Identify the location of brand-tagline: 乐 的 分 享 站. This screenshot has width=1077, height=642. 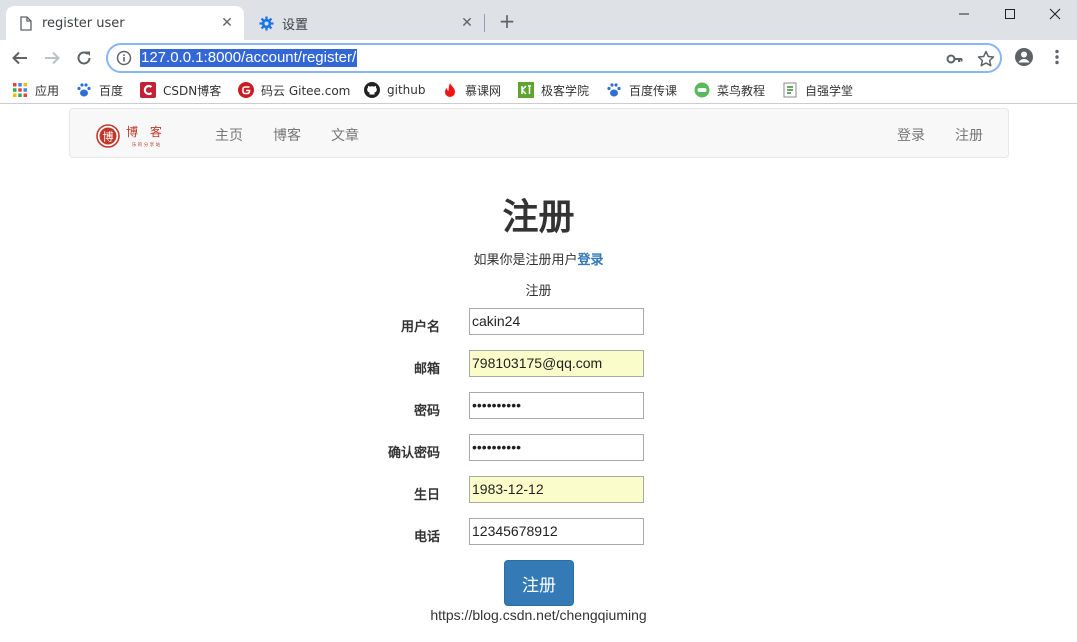
(146, 144).